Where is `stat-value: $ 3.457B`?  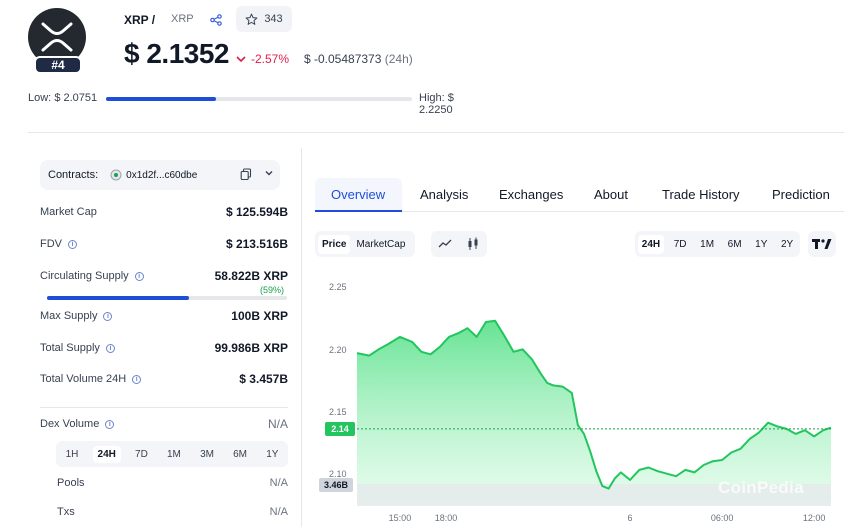 stat-value: $ 3.457B is located at coordinates (263, 379).